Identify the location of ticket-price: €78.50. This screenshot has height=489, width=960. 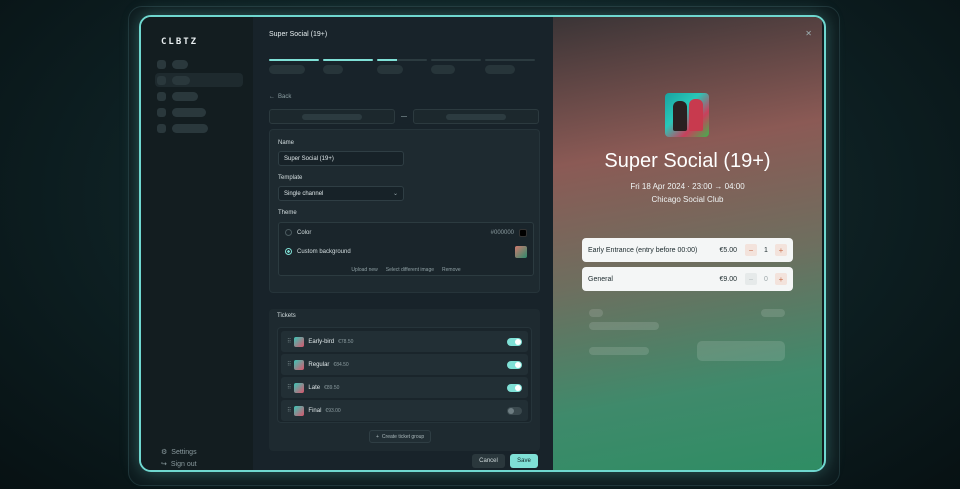
(346, 341).